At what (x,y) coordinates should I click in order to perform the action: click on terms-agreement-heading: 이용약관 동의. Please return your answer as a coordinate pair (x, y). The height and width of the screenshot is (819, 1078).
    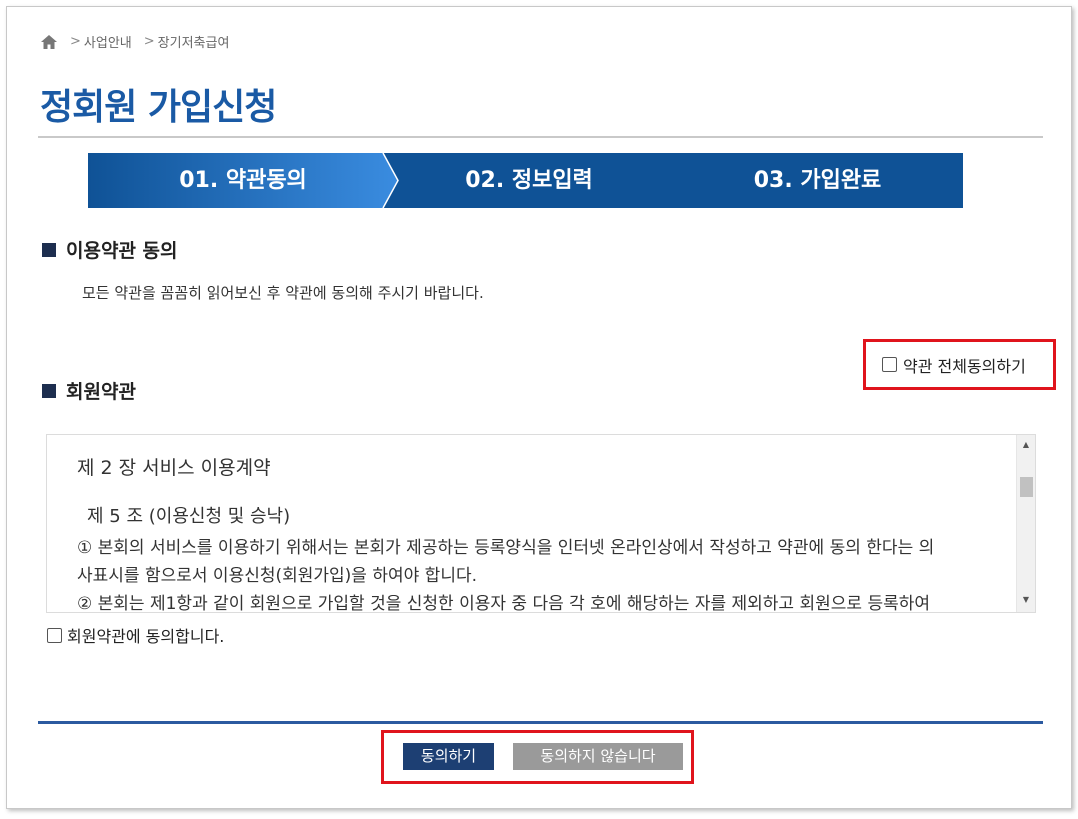
    Looking at the image, I should click on (110, 249).